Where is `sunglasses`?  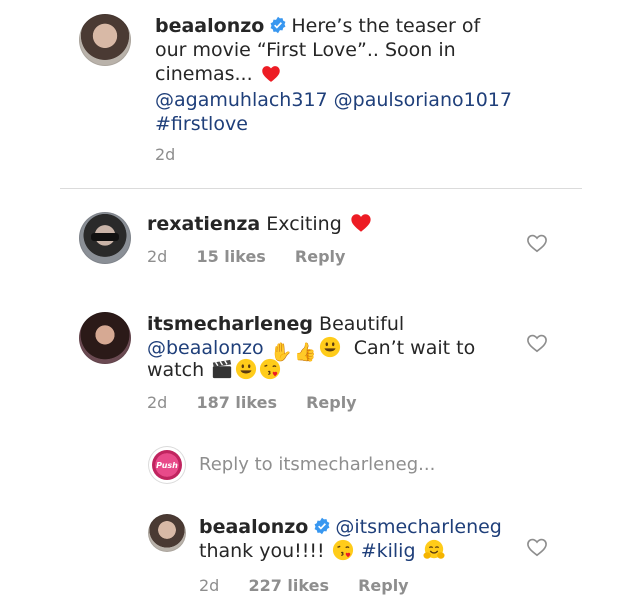 sunglasses is located at coordinates (105, 237).